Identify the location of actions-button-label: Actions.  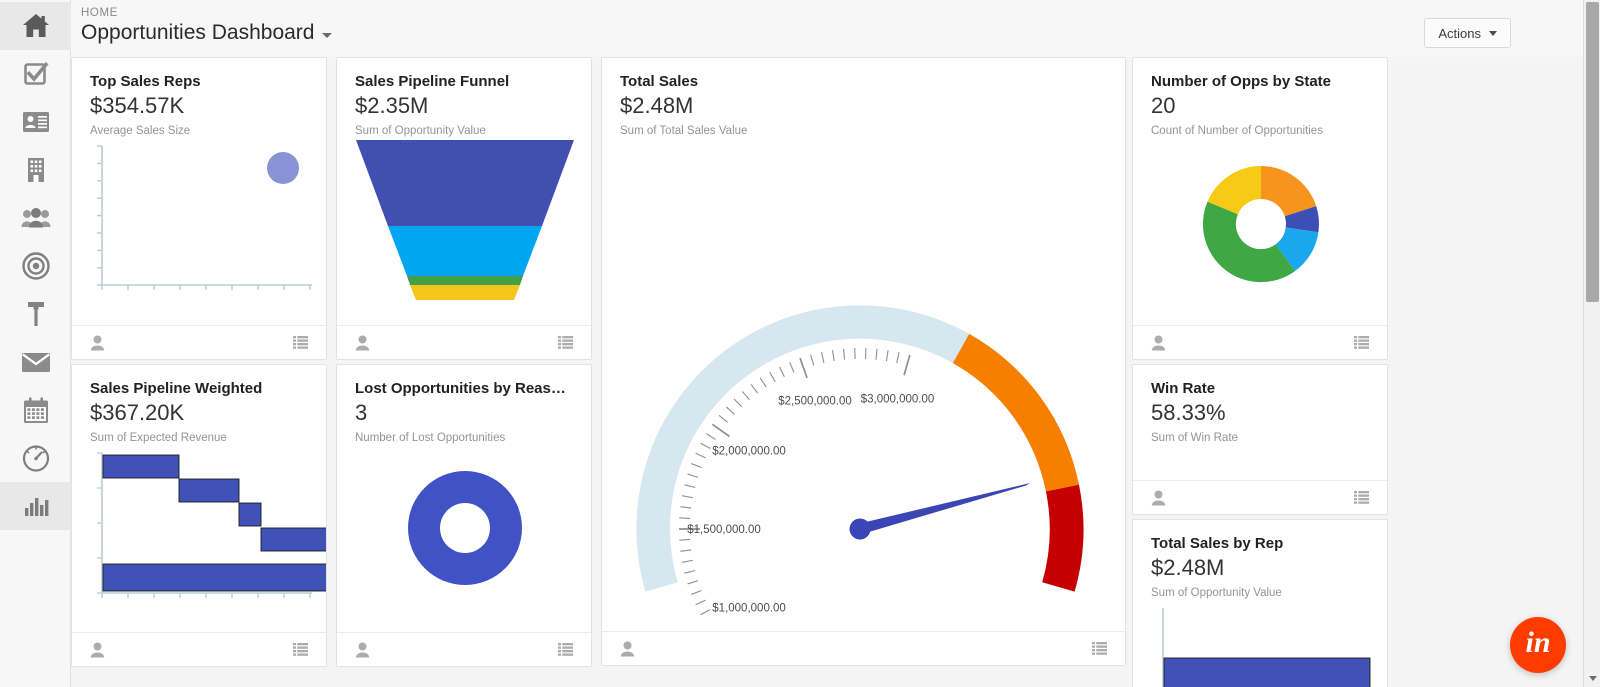
(1459, 33).